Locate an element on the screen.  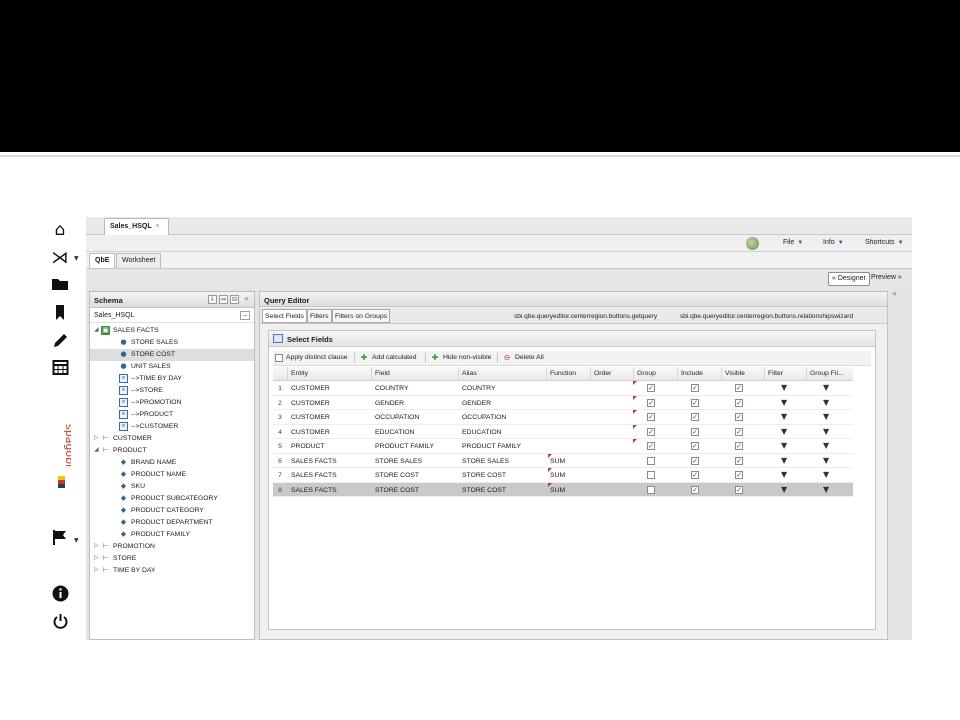
collapse-right-icon: « is located at coordinates (898, 295).